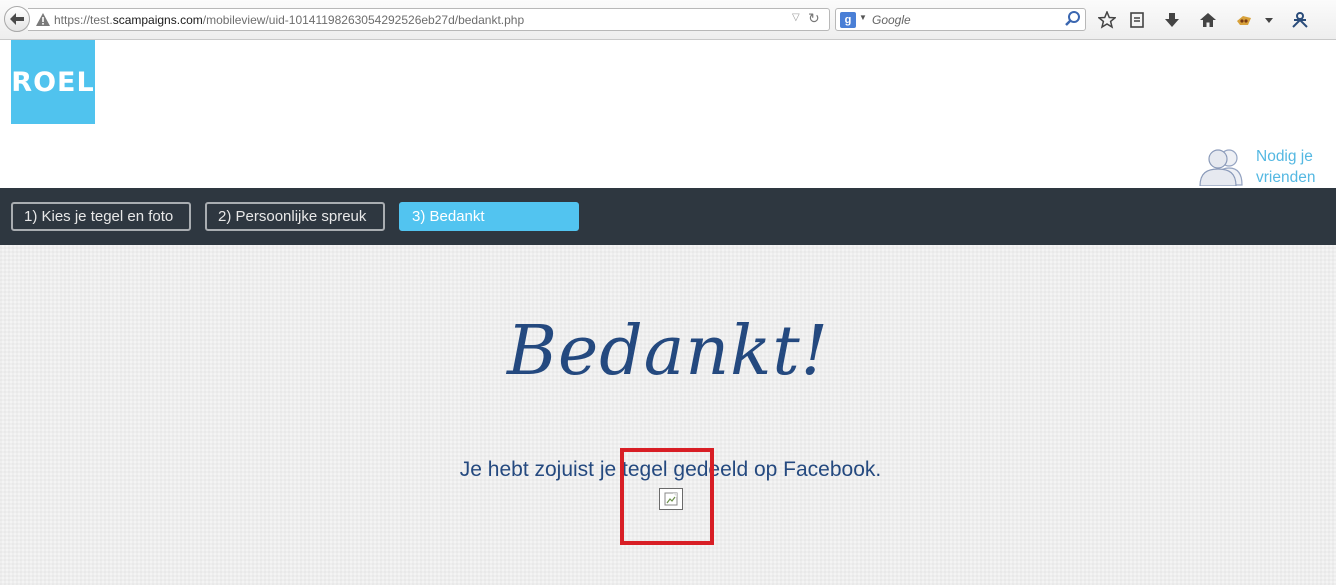 This screenshot has width=1336, height=585. What do you see at coordinates (863, 17) in the screenshot?
I see `engine-dropdown-icon: ▼` at bounding box center [863, 17].